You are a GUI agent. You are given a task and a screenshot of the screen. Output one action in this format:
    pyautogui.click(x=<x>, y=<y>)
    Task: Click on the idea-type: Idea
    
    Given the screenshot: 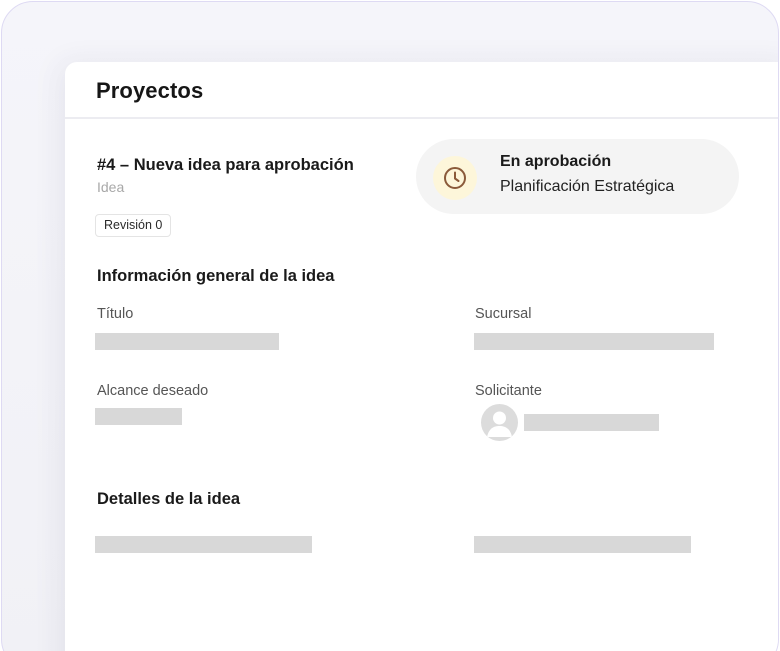 What is the action you would take?
    pyautogui.click(x=111, y=187)
    